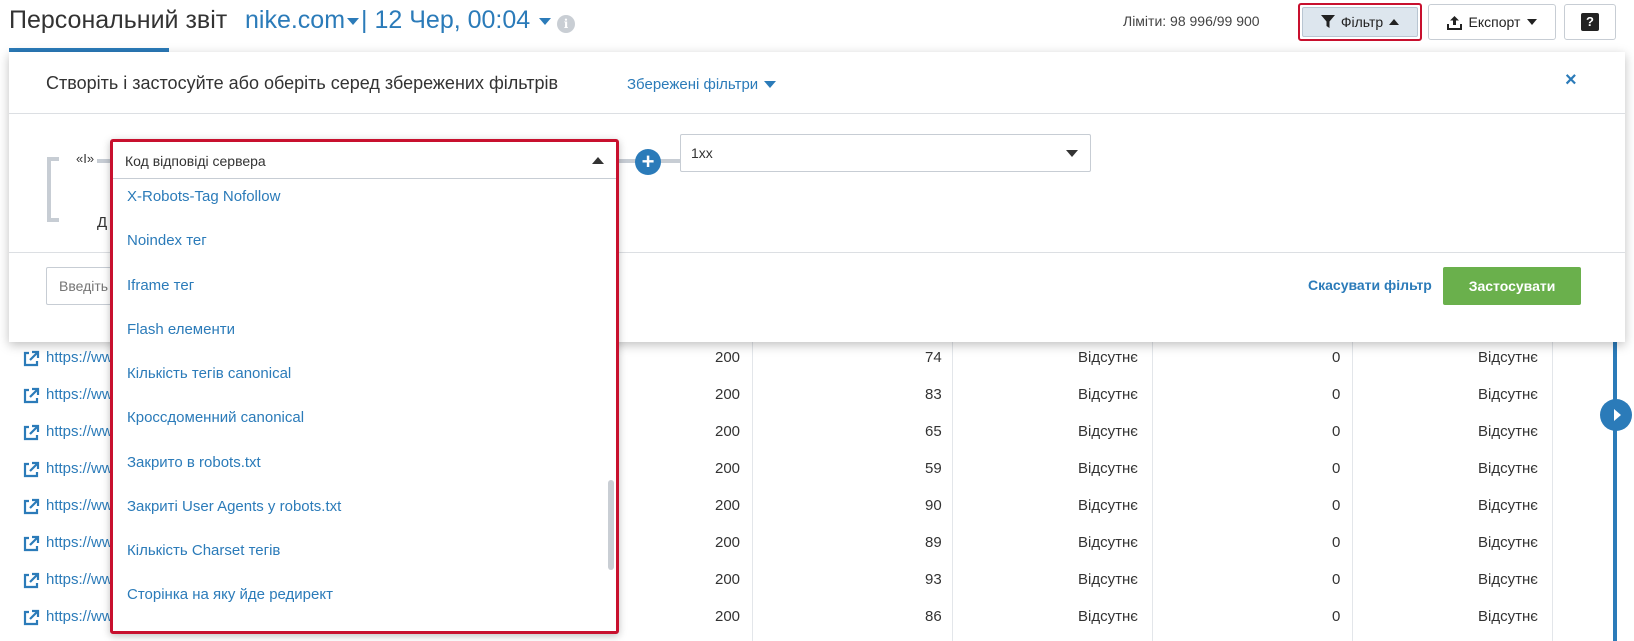  Describe the element at coordinates (885, 153) in the screenshot. I see `condition-value-select: 1xx` at that location.